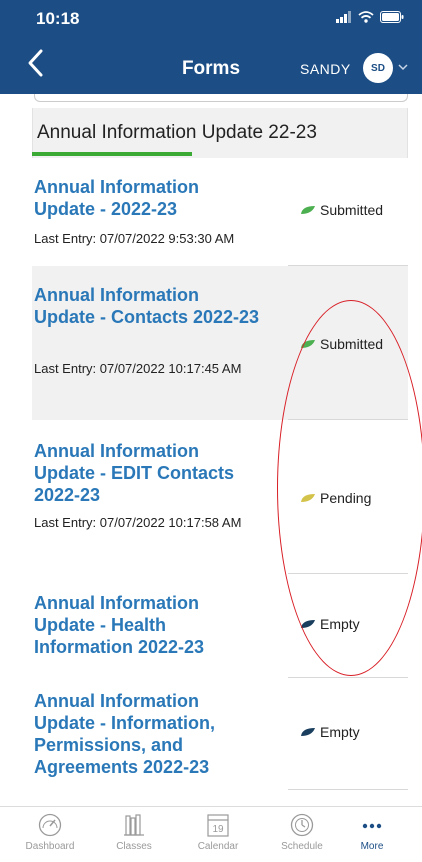  I want to click on user-name: SANDY, so click(325, 69).